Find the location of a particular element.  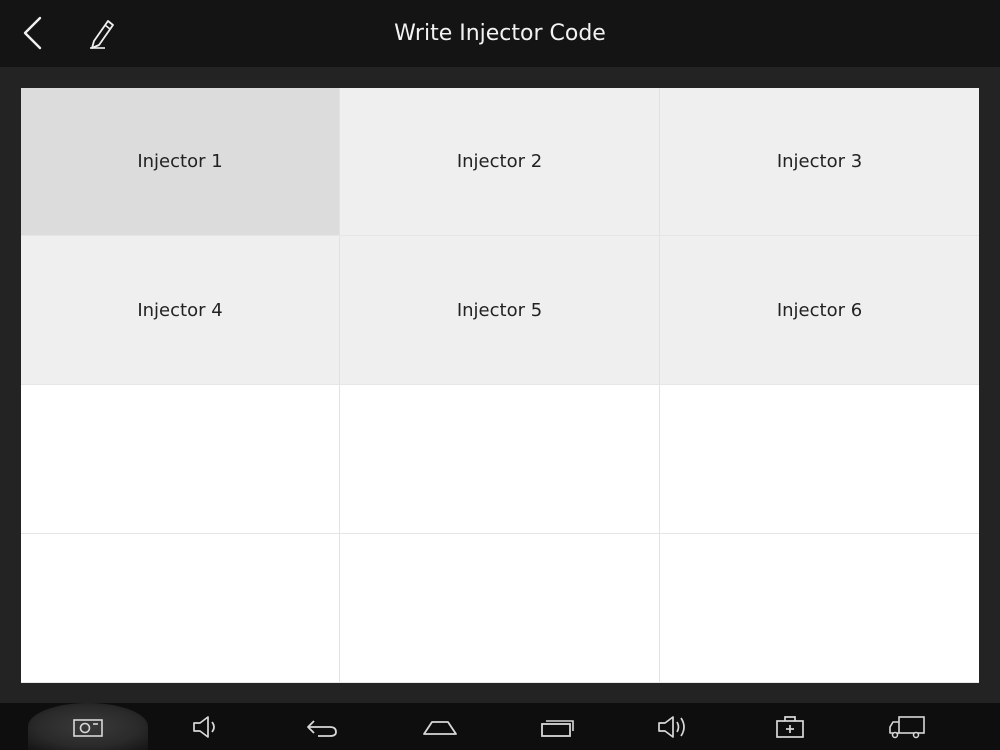

volume-up-button is located at coordinates (673, 726).